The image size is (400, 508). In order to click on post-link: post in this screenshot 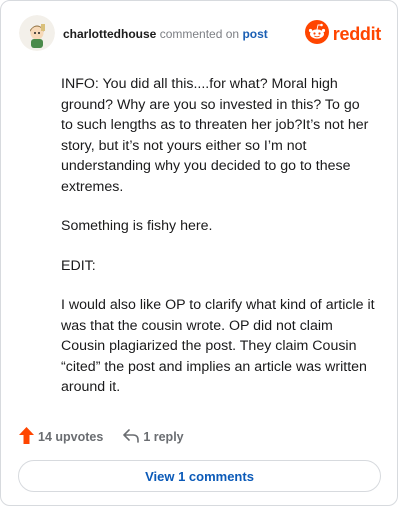, I will do `click(254, 34)`.